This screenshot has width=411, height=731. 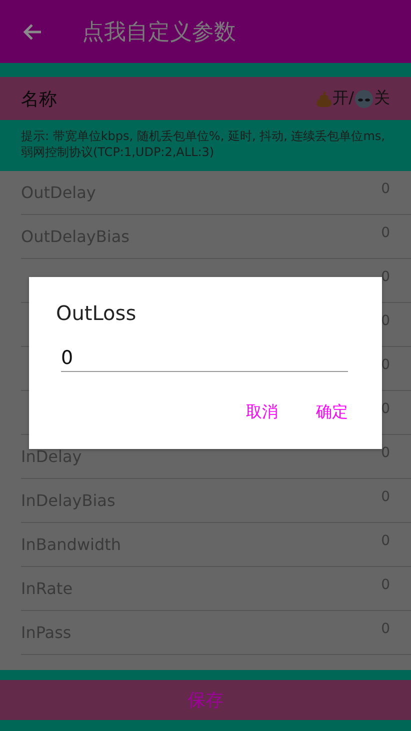 I want to click on dialog-button: 确定, so click(x=332, y=412).